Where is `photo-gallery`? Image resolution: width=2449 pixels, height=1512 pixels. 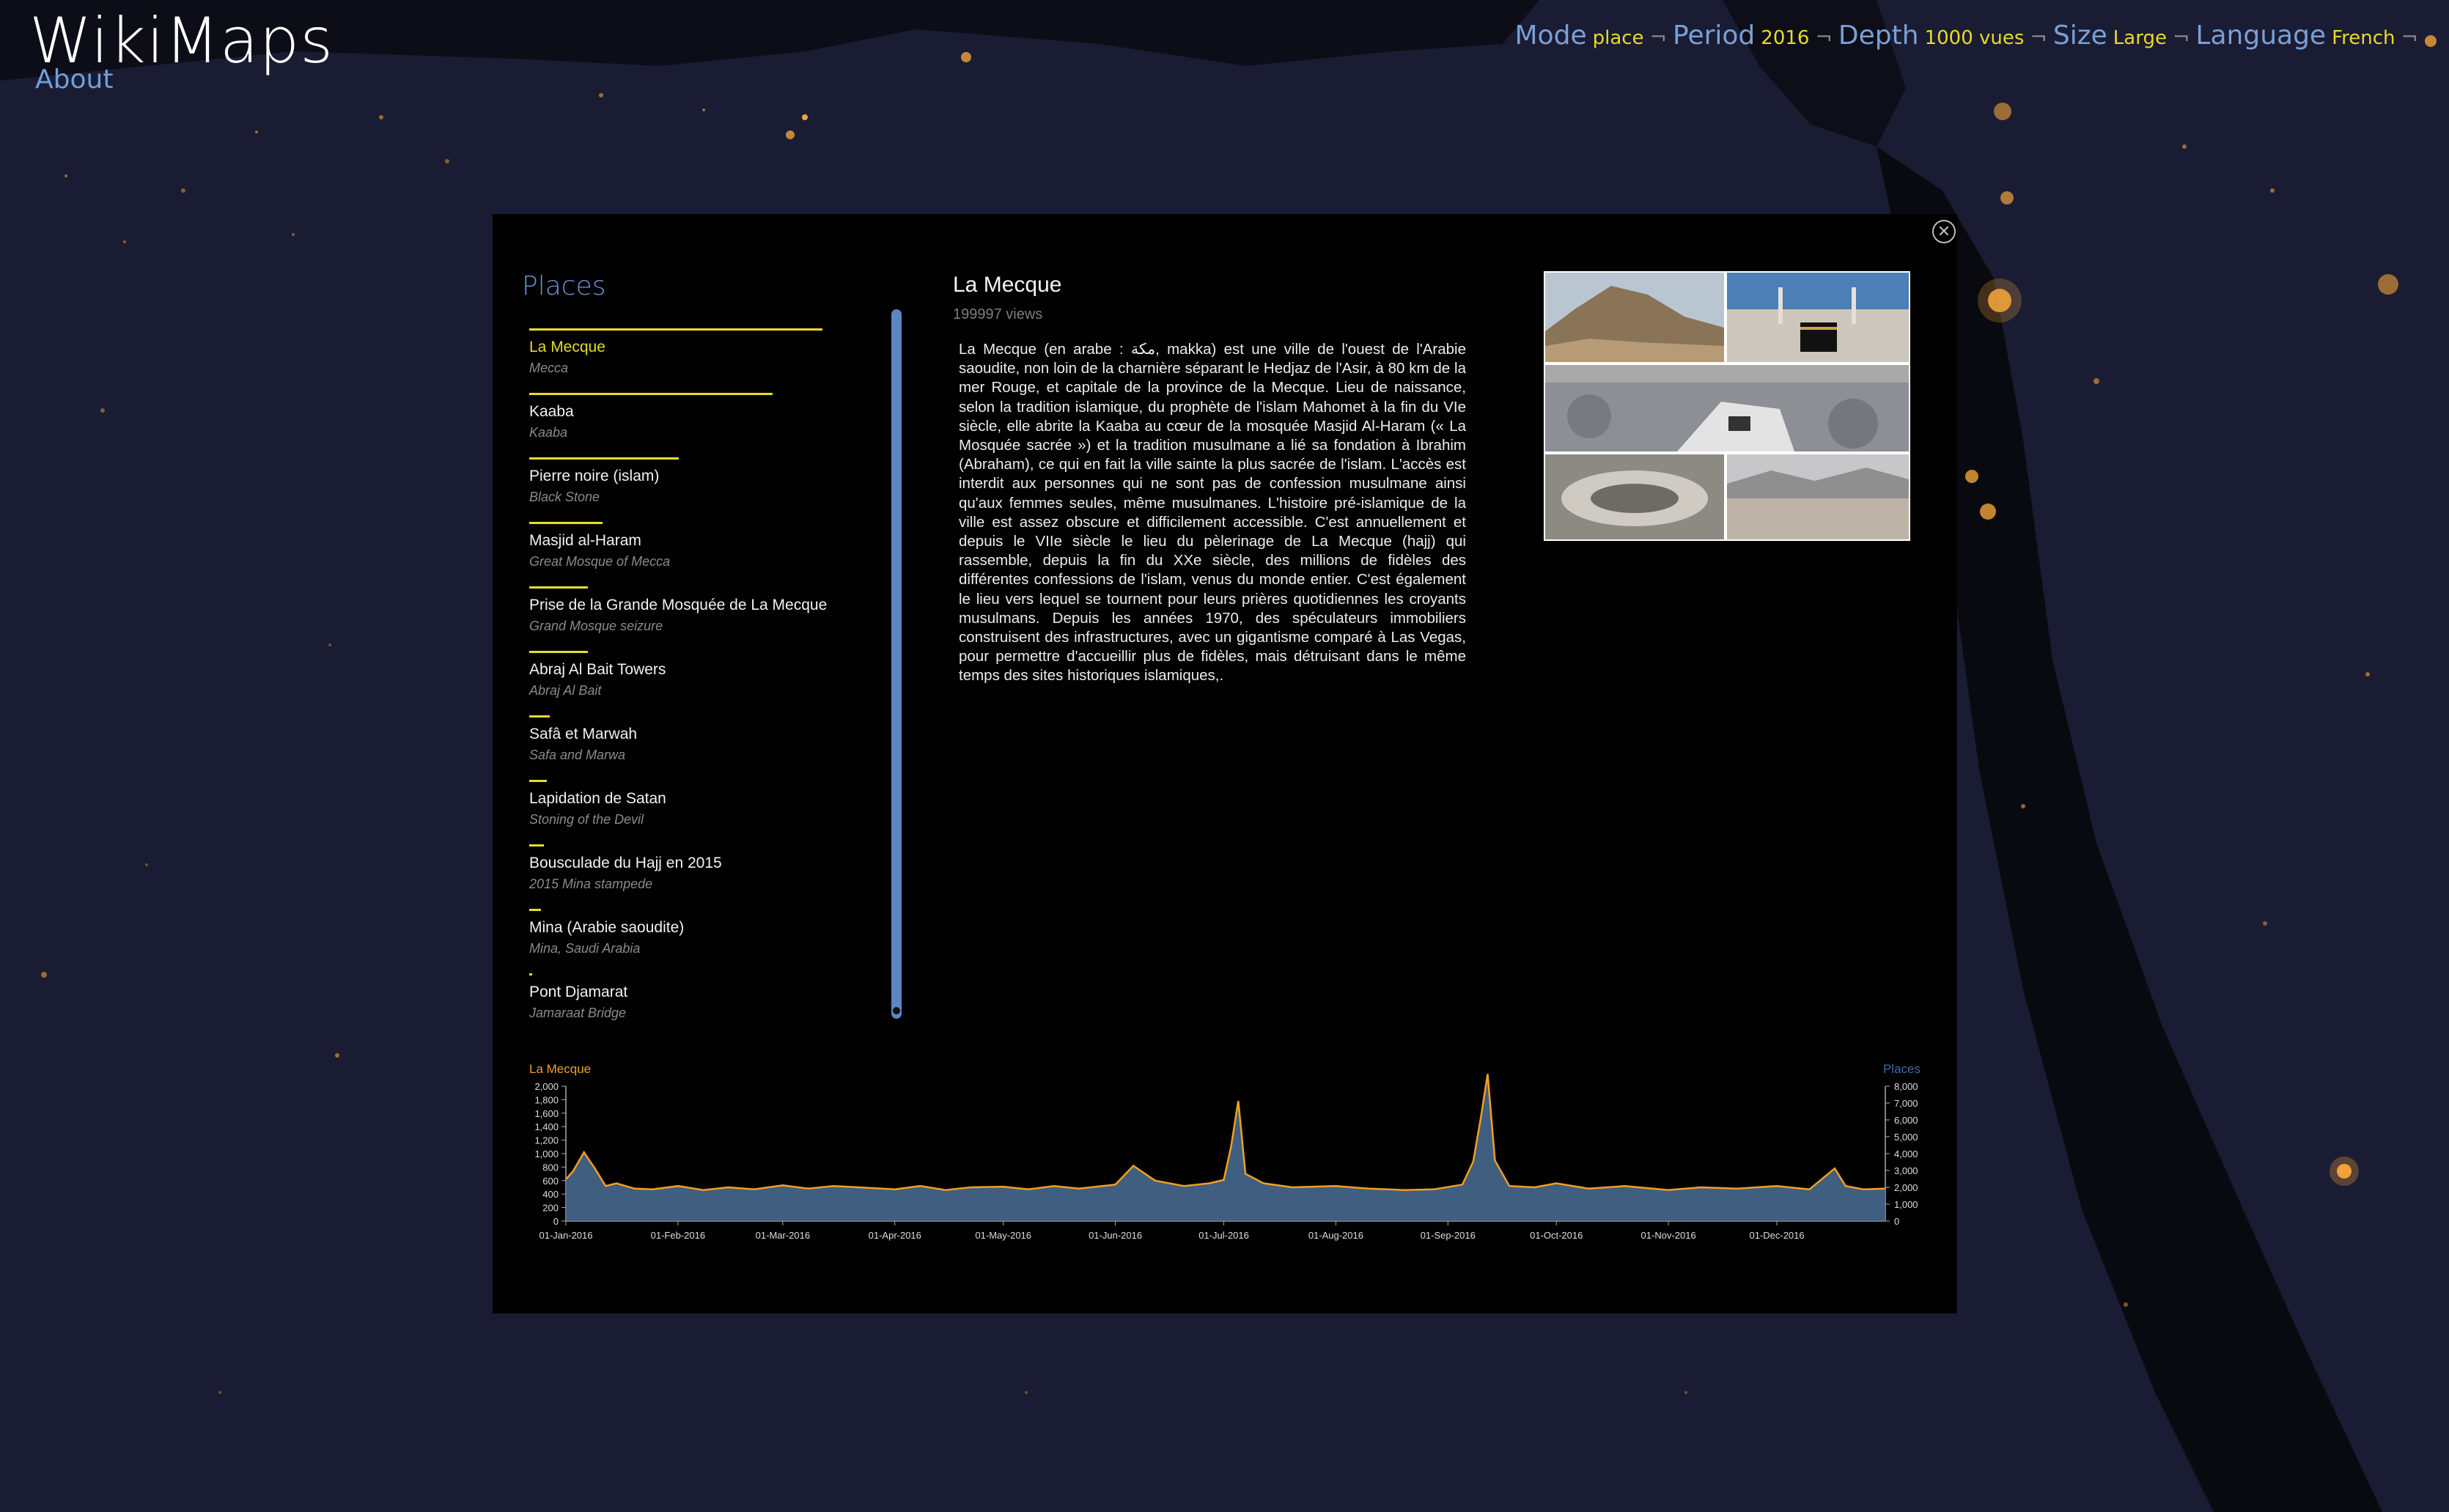 photo-gallery is located at coordinates (1727, 406).